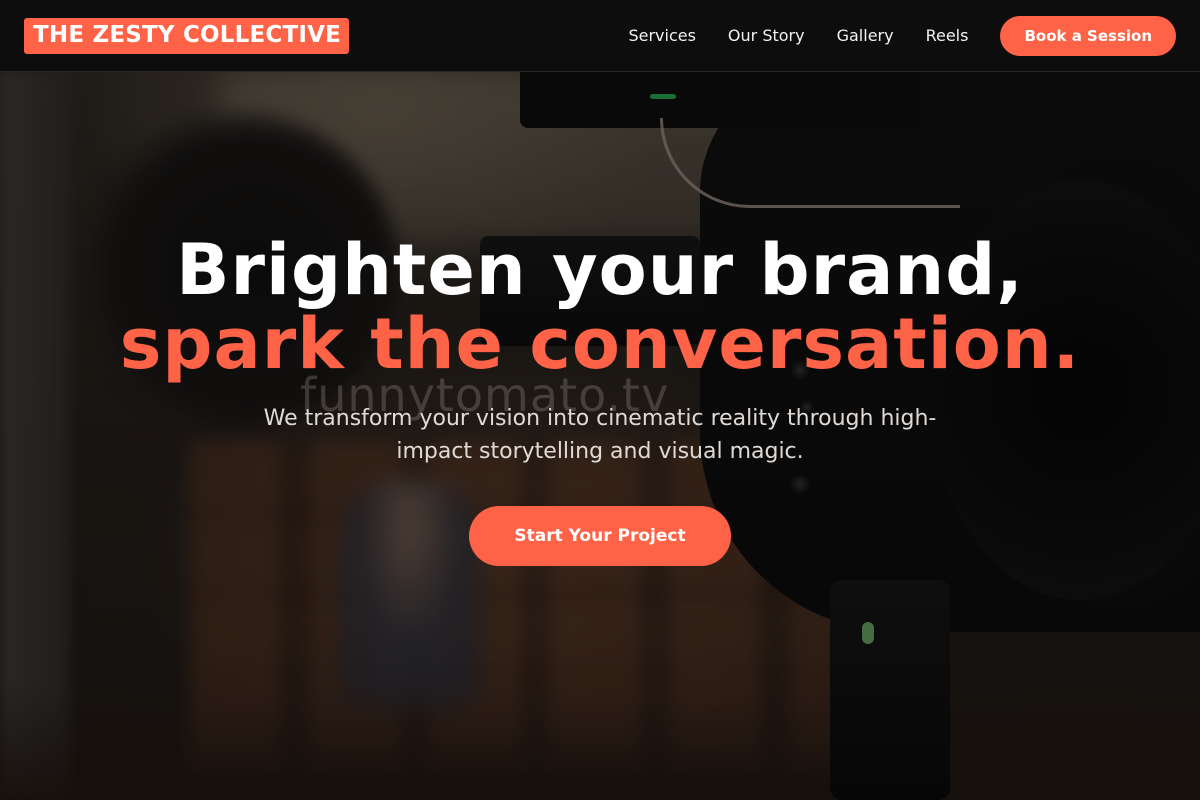 This screenshot has width=1200, height=800. I want to click on nav-link-our-story: Our Story, so click(766, 35).